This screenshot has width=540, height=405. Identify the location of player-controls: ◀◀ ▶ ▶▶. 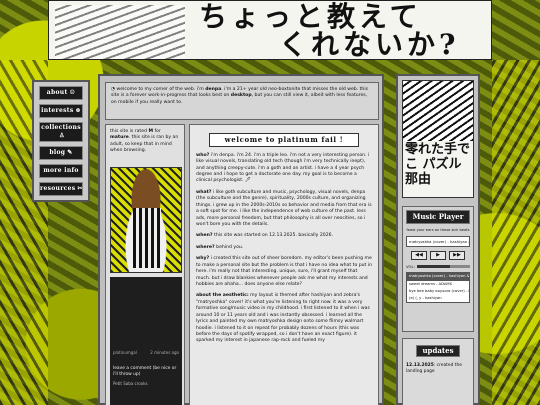
(438, 256).